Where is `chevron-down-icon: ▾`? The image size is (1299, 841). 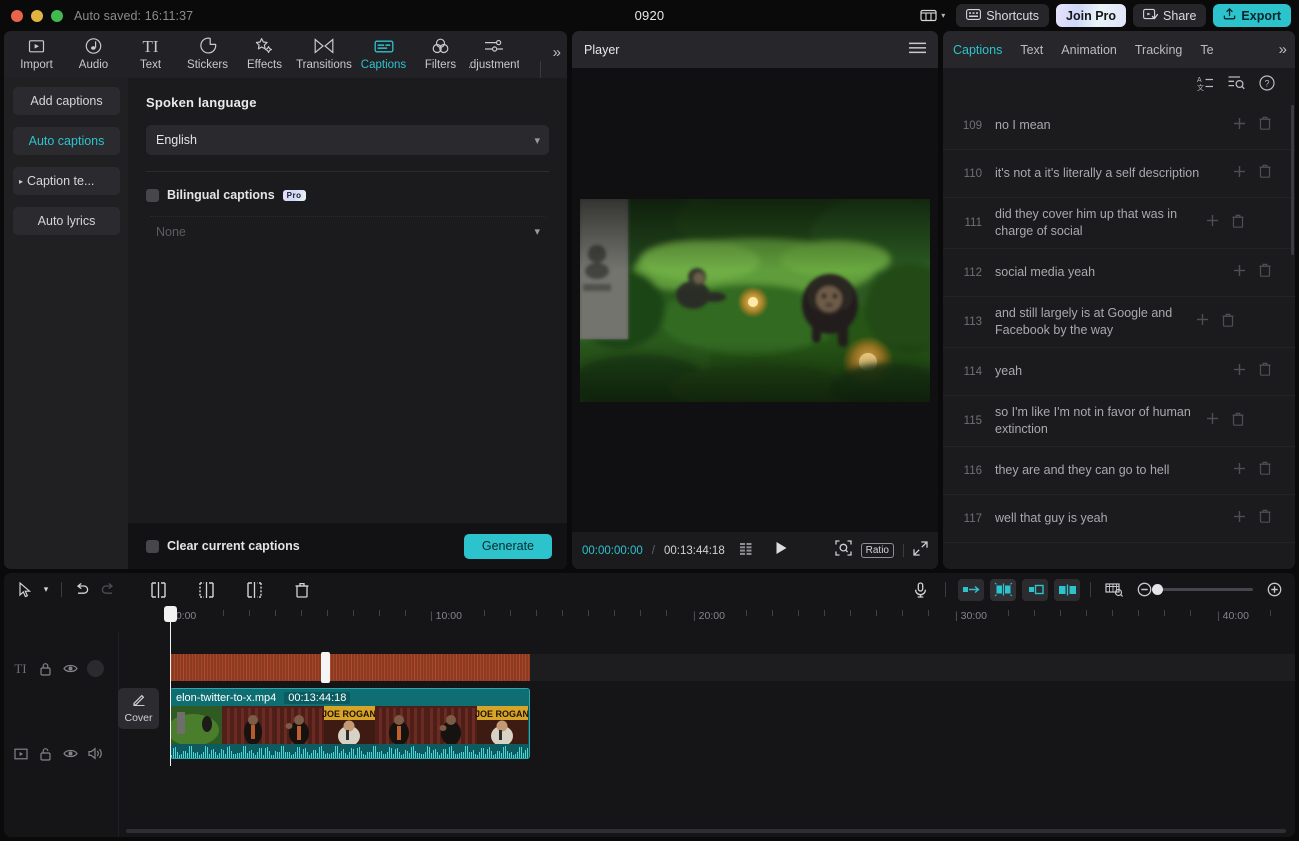 chevron-down-icon: ▾ is located at coordinates (46, 590).